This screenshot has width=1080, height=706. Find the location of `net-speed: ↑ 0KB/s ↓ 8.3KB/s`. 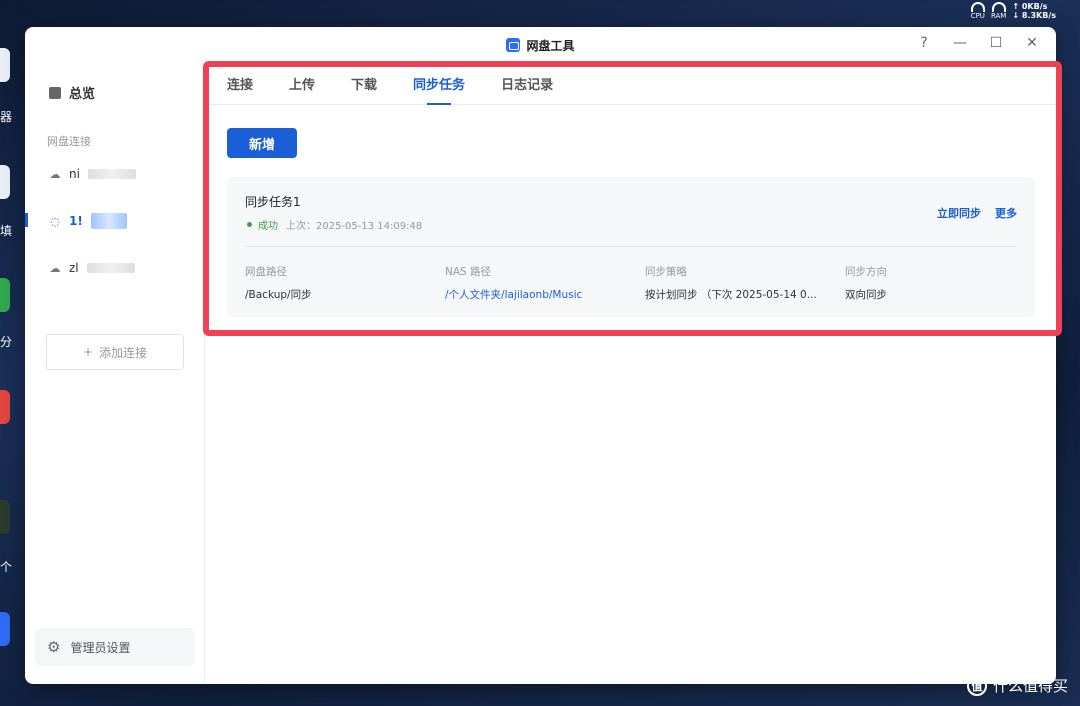

net-speed: ↑ 0KB/s ↓ 8.3KB/s is located at coordinates (1034, 11).